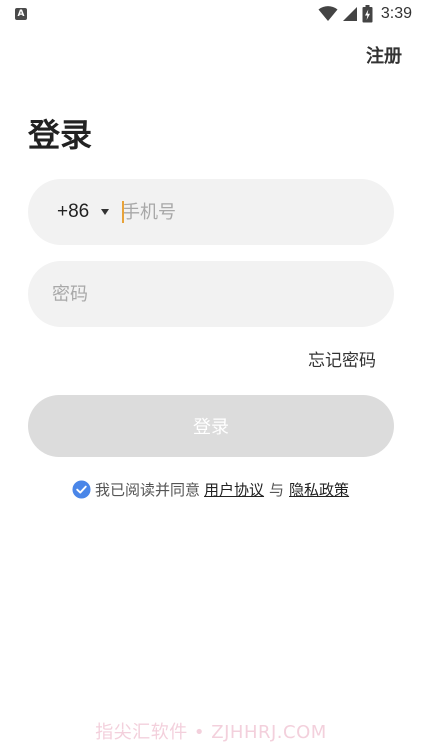 The height and width of the screenshot is (752, 422). I want to click on status-icons: 3:39, so click(365, 14).